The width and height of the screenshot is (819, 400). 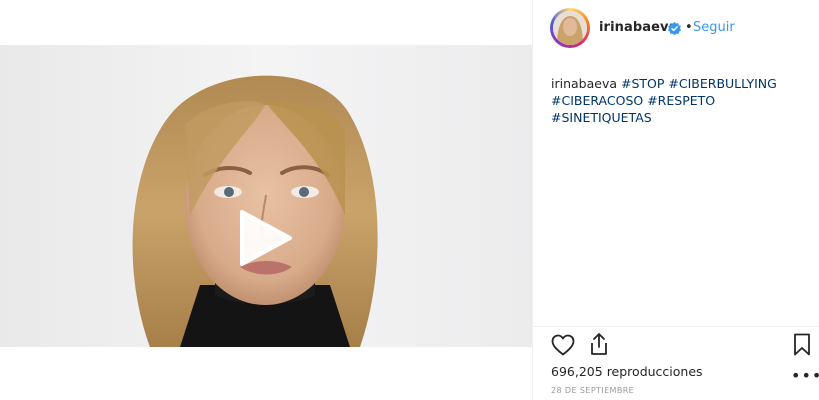 I want to click on post-date: 28 DE SEPTIEMBRE, so click(x=592, y=390).